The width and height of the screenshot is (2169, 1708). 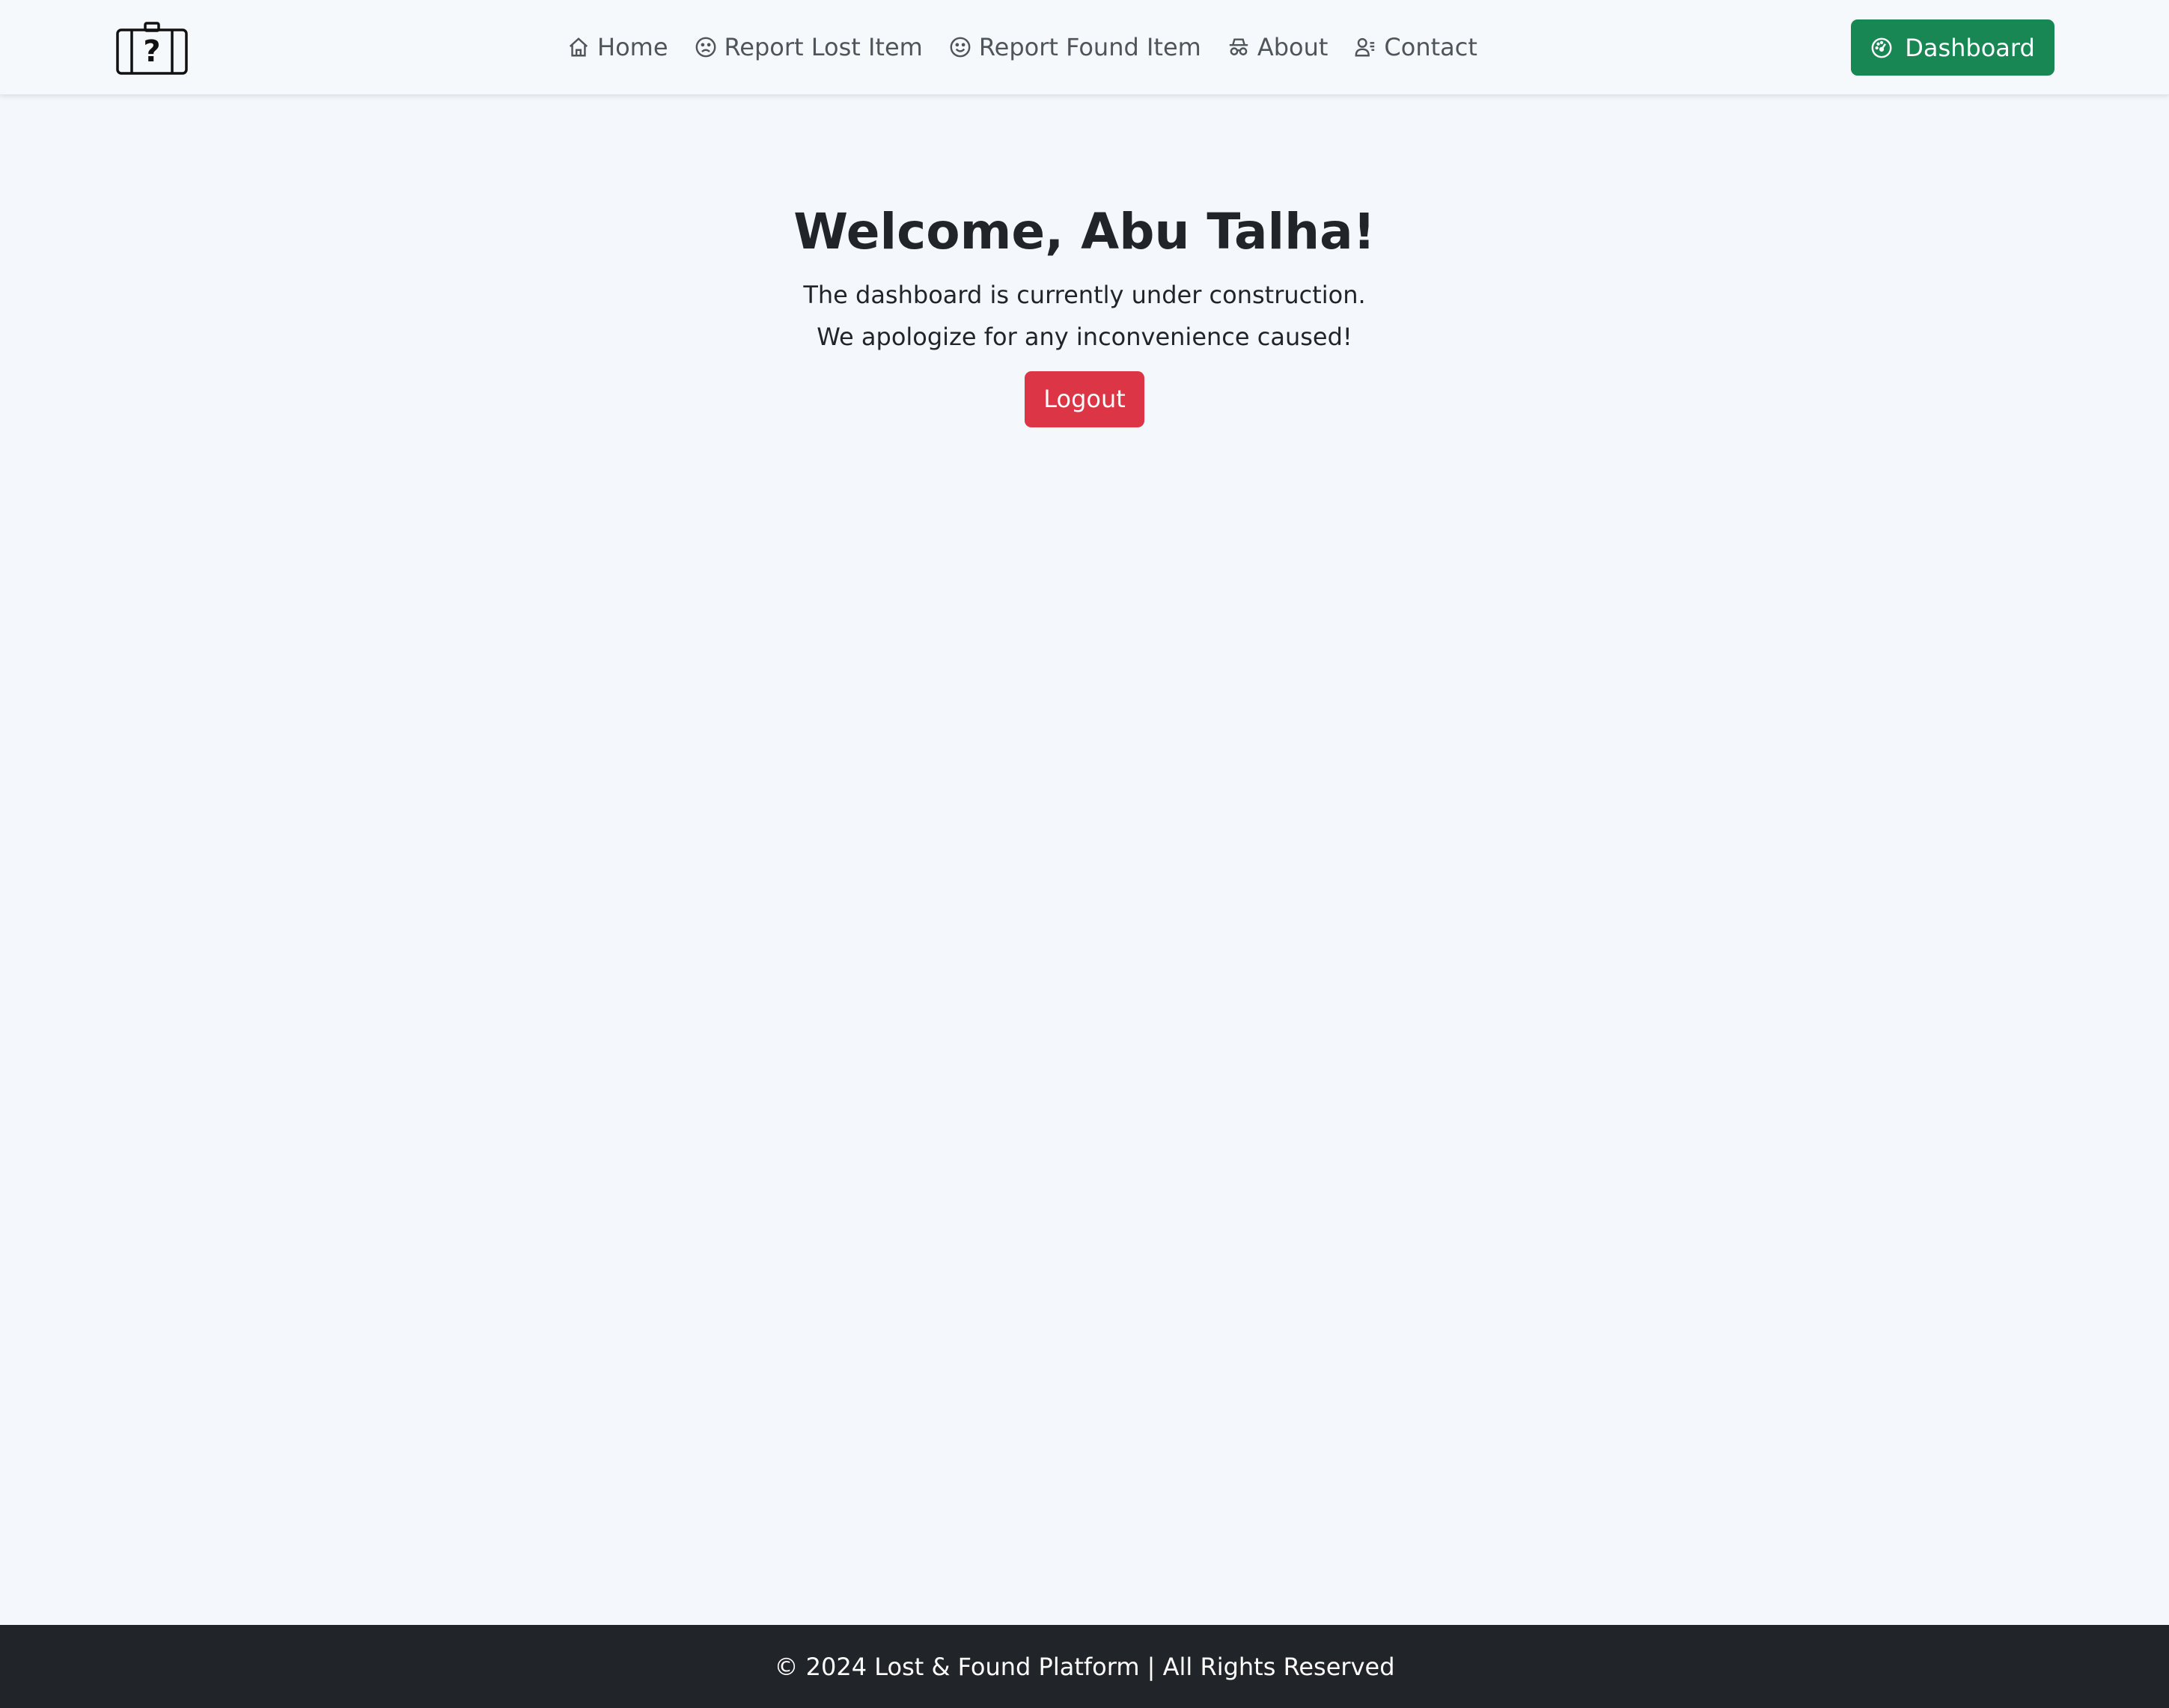 What do you see at coordinates (1970, 47) in the screenshot?
I see `dashboard-button-label: Dashboard` at bounding box center [1970, 47].